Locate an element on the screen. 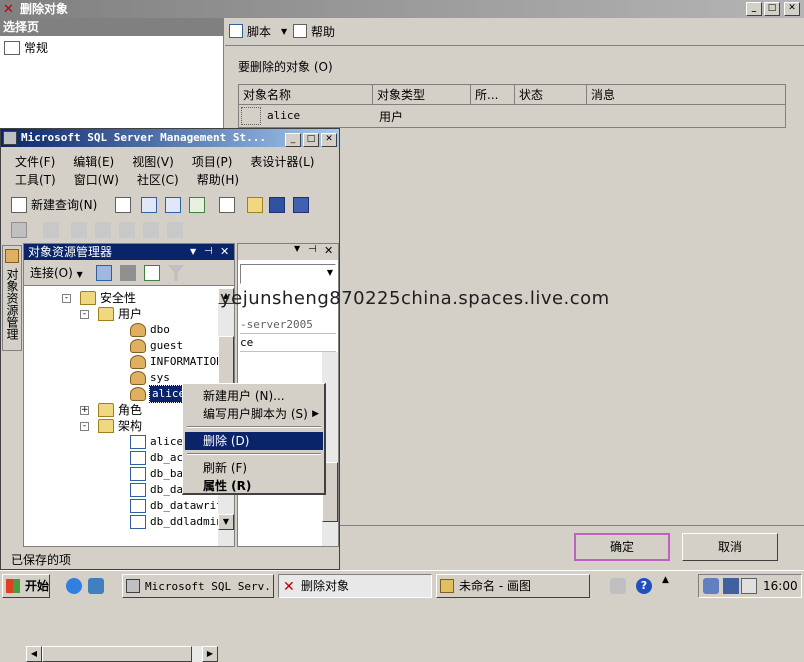  task-ssms-icon is located at coordinates (133, 586).